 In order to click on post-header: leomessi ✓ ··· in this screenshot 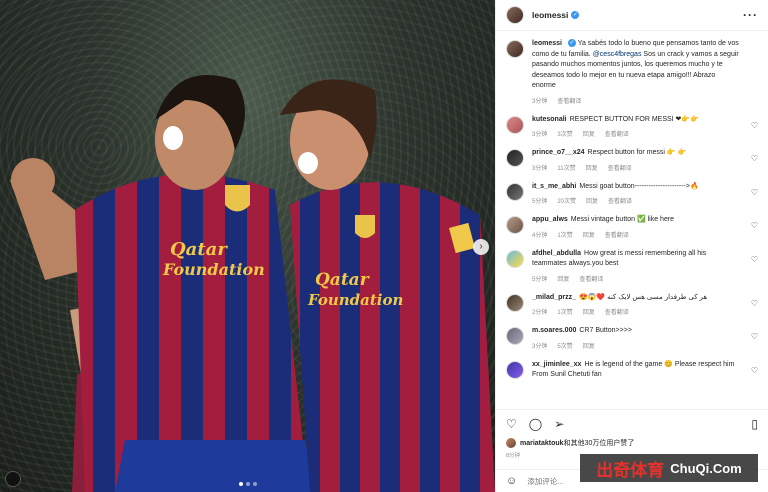, I will do `click(632, 15)`.